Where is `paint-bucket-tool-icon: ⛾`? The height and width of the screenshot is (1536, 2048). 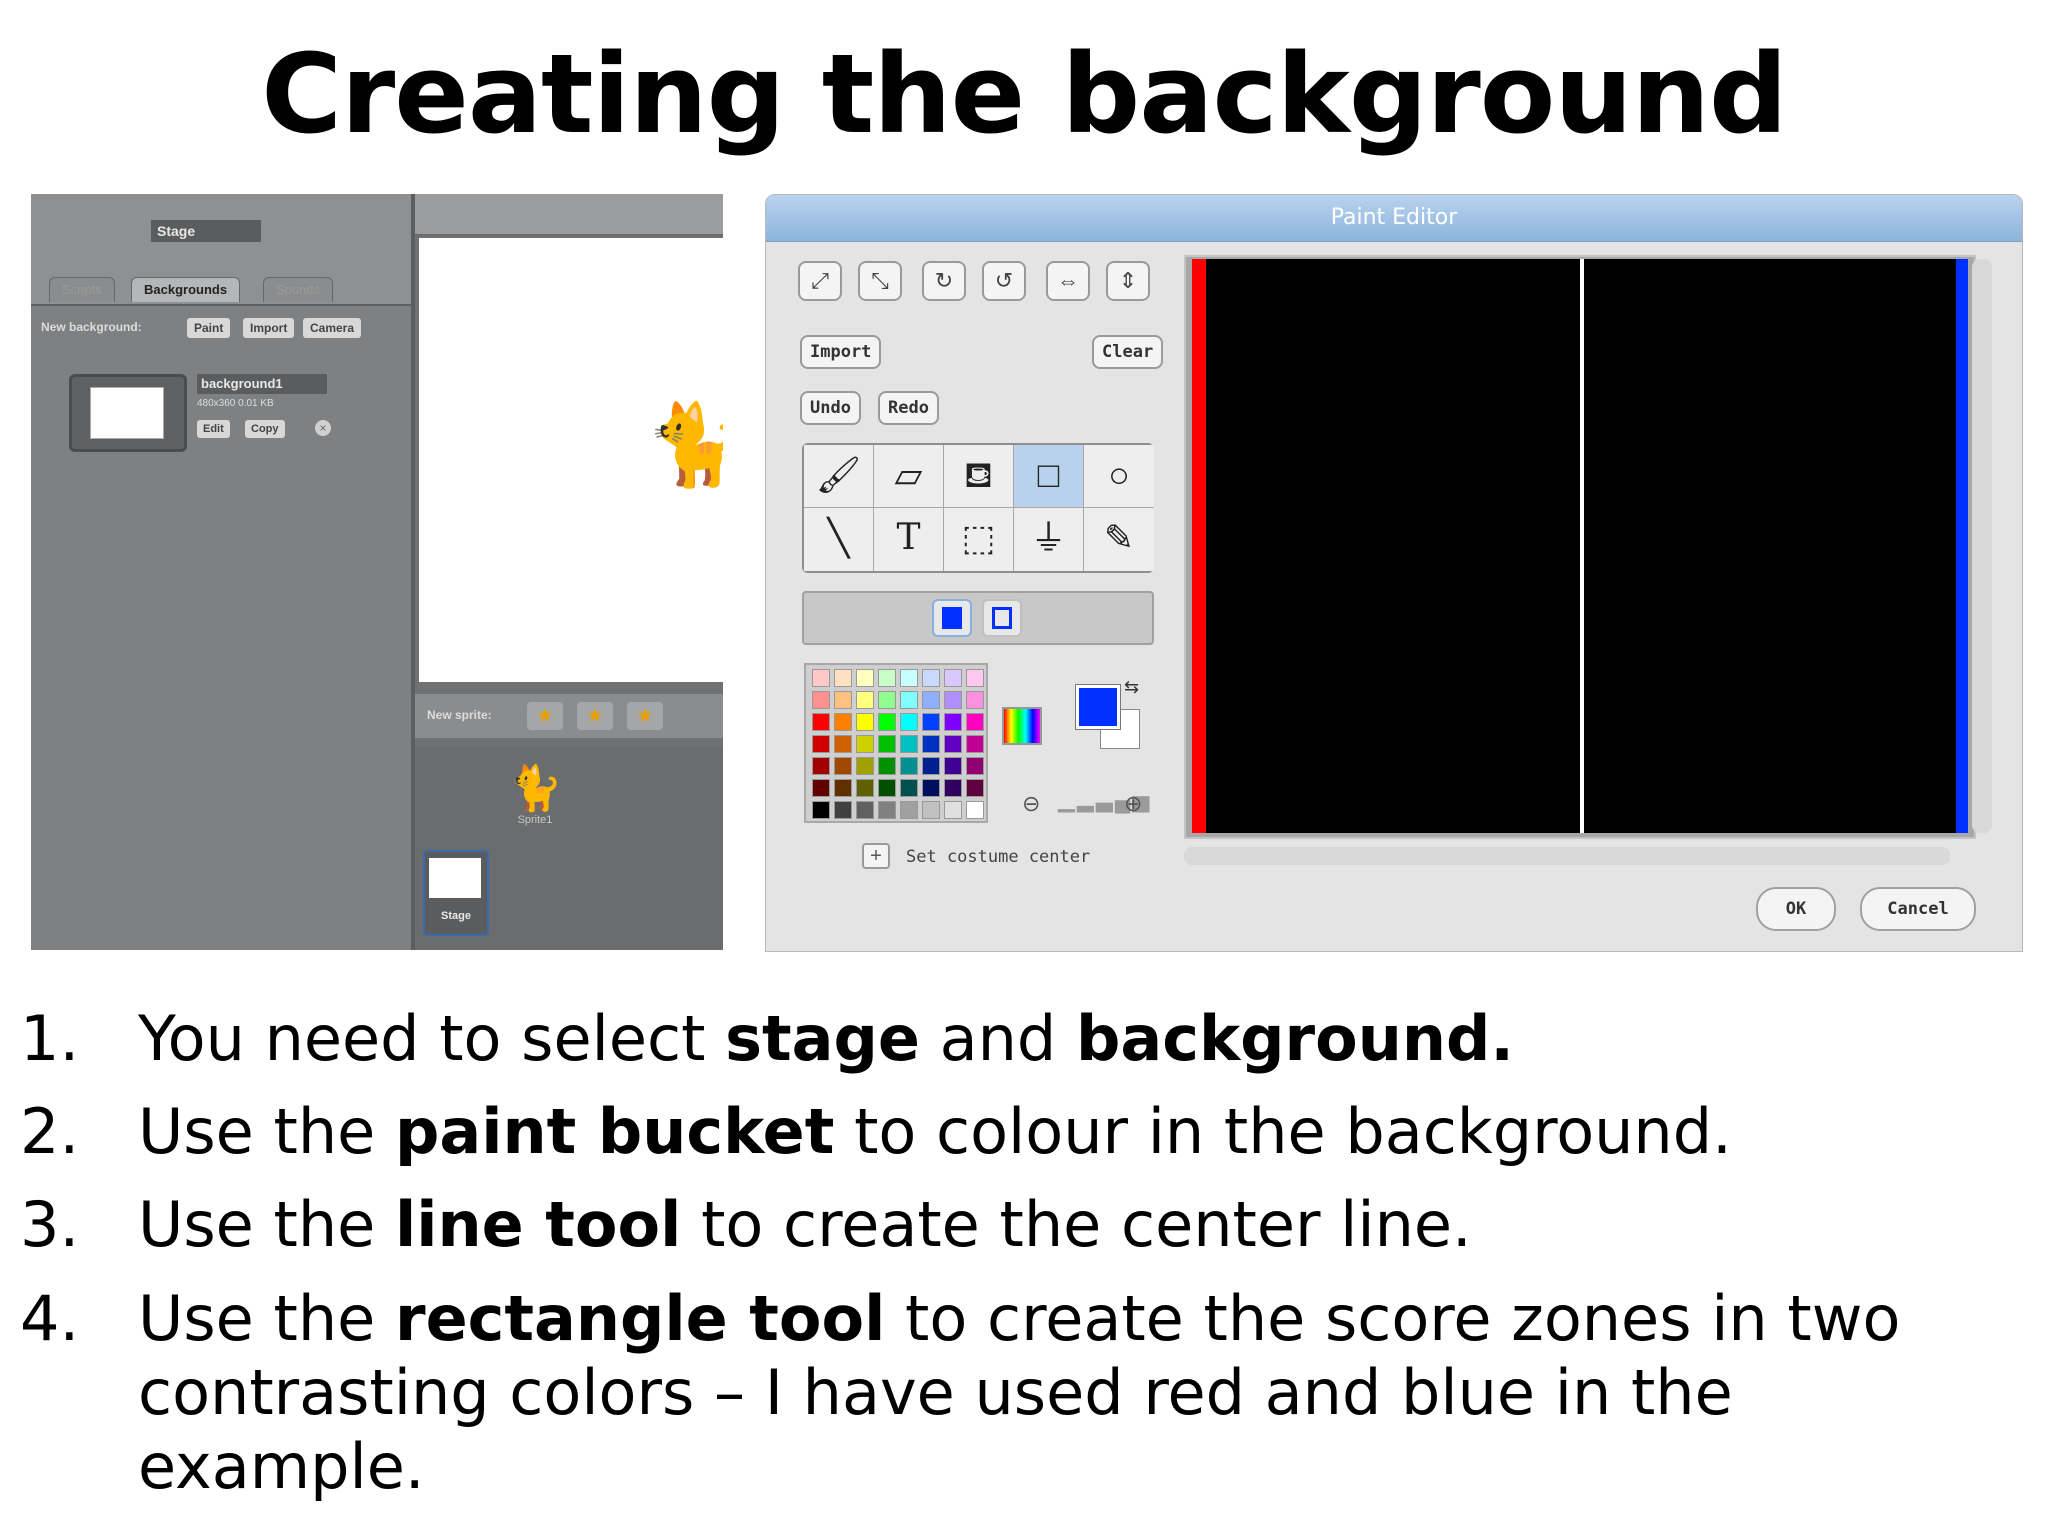 paint-bucket-tool-icon: ⛾ is located at coordinates (979, 476).